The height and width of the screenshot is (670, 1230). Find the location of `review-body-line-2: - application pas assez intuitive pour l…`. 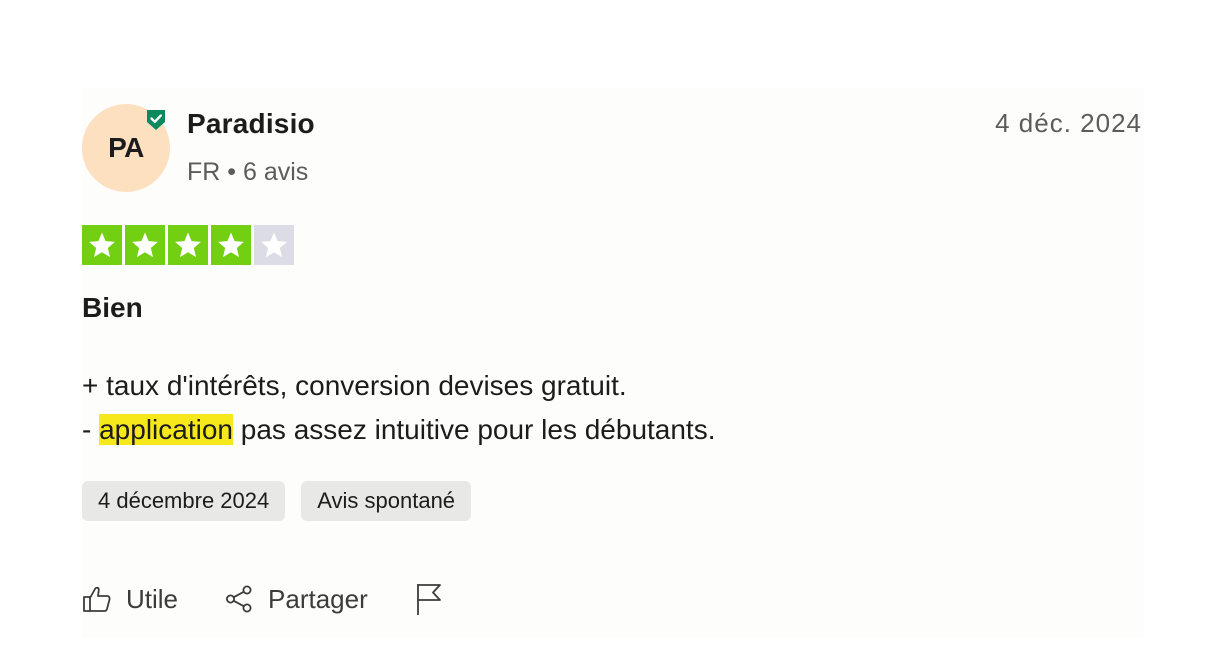

review-body-line-2: - application pas assez intuitive pour l… is located at coordinates (399, 430).